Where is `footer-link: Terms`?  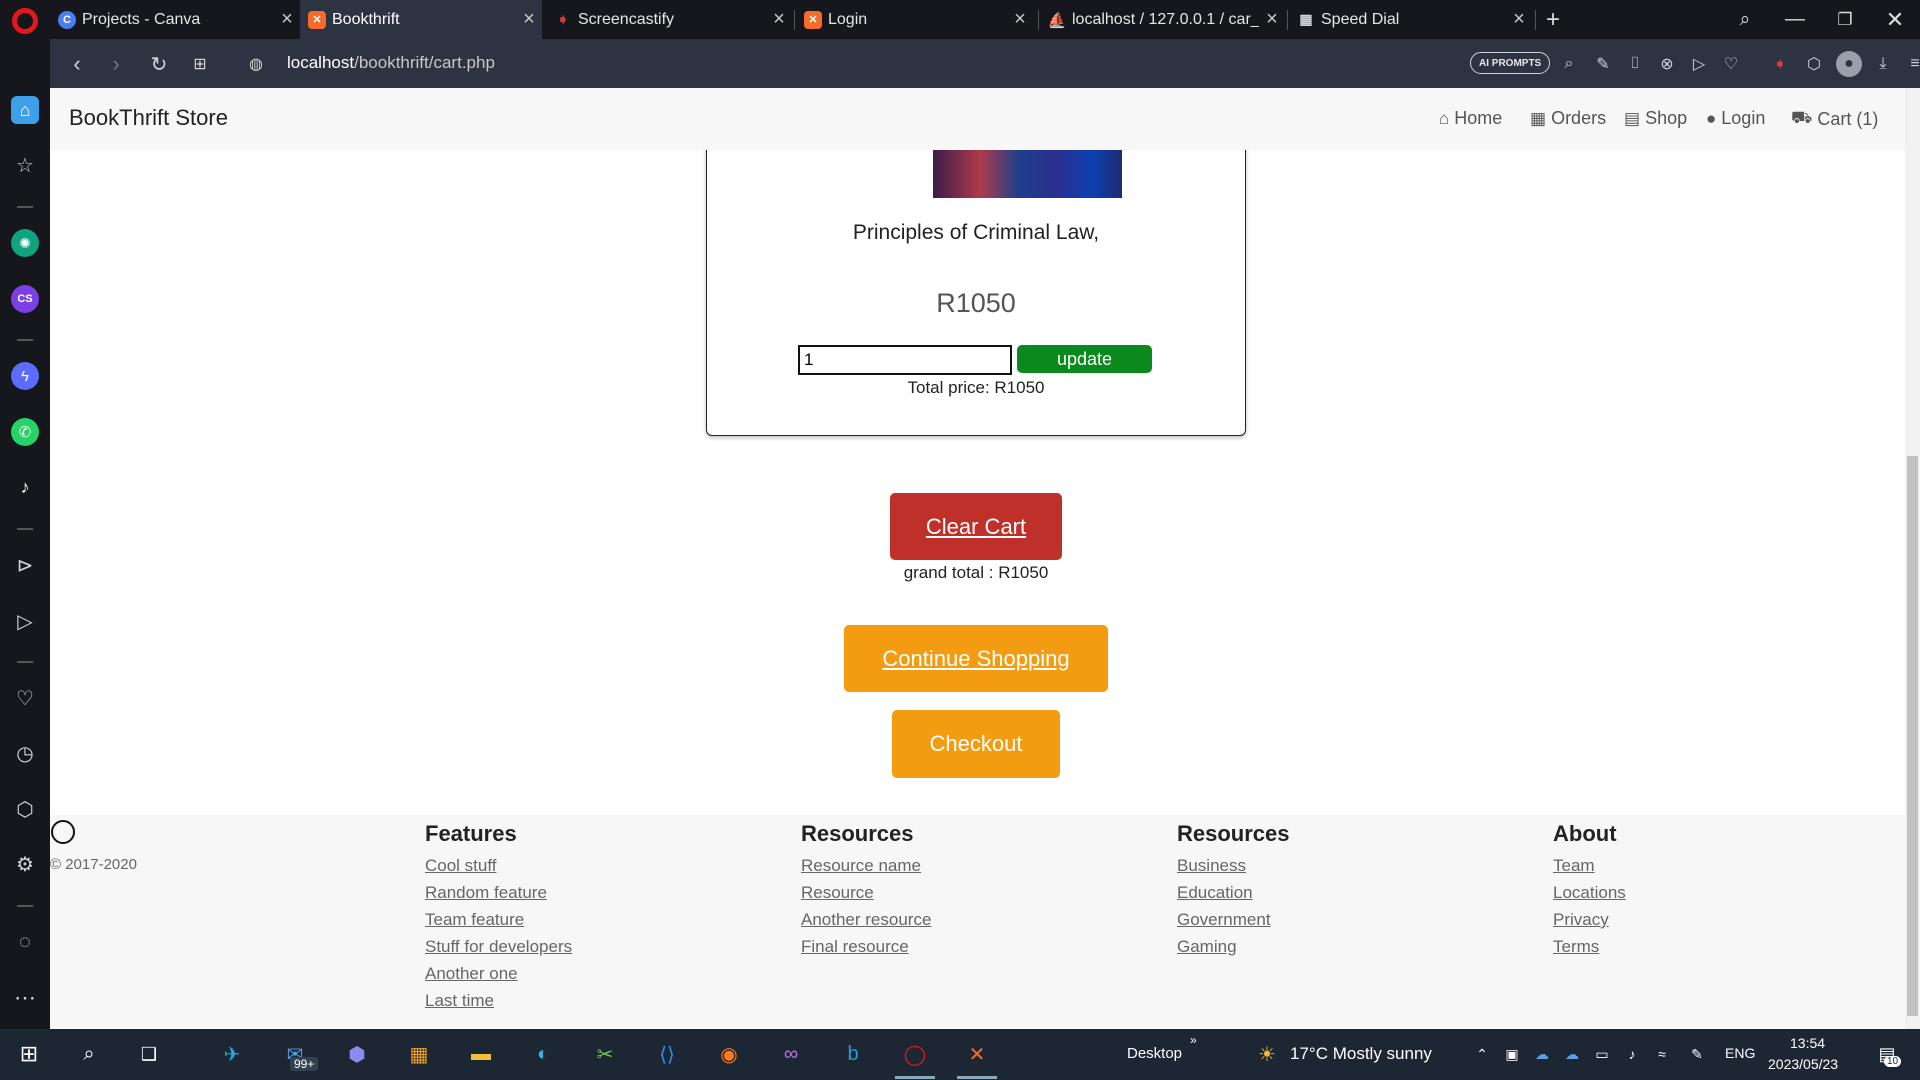
footer-link: Terms is located at coordinates (1589, 946).